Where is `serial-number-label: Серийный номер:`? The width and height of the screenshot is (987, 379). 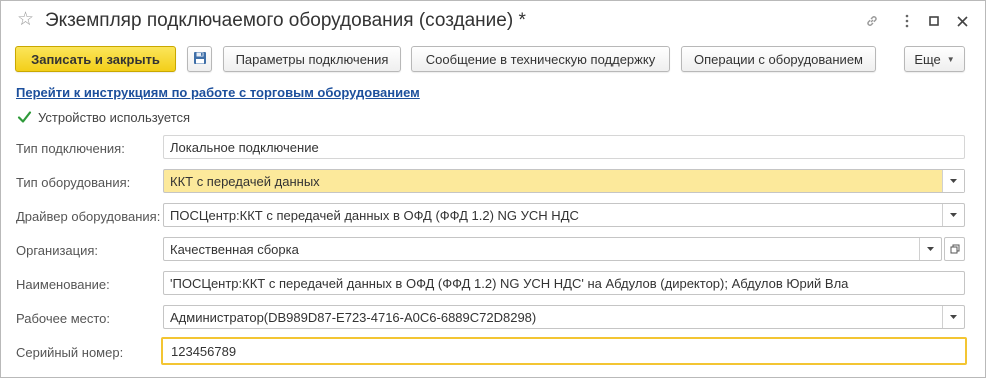 serial-number-label: Серийный номер: is located at coordinates (70, 352).